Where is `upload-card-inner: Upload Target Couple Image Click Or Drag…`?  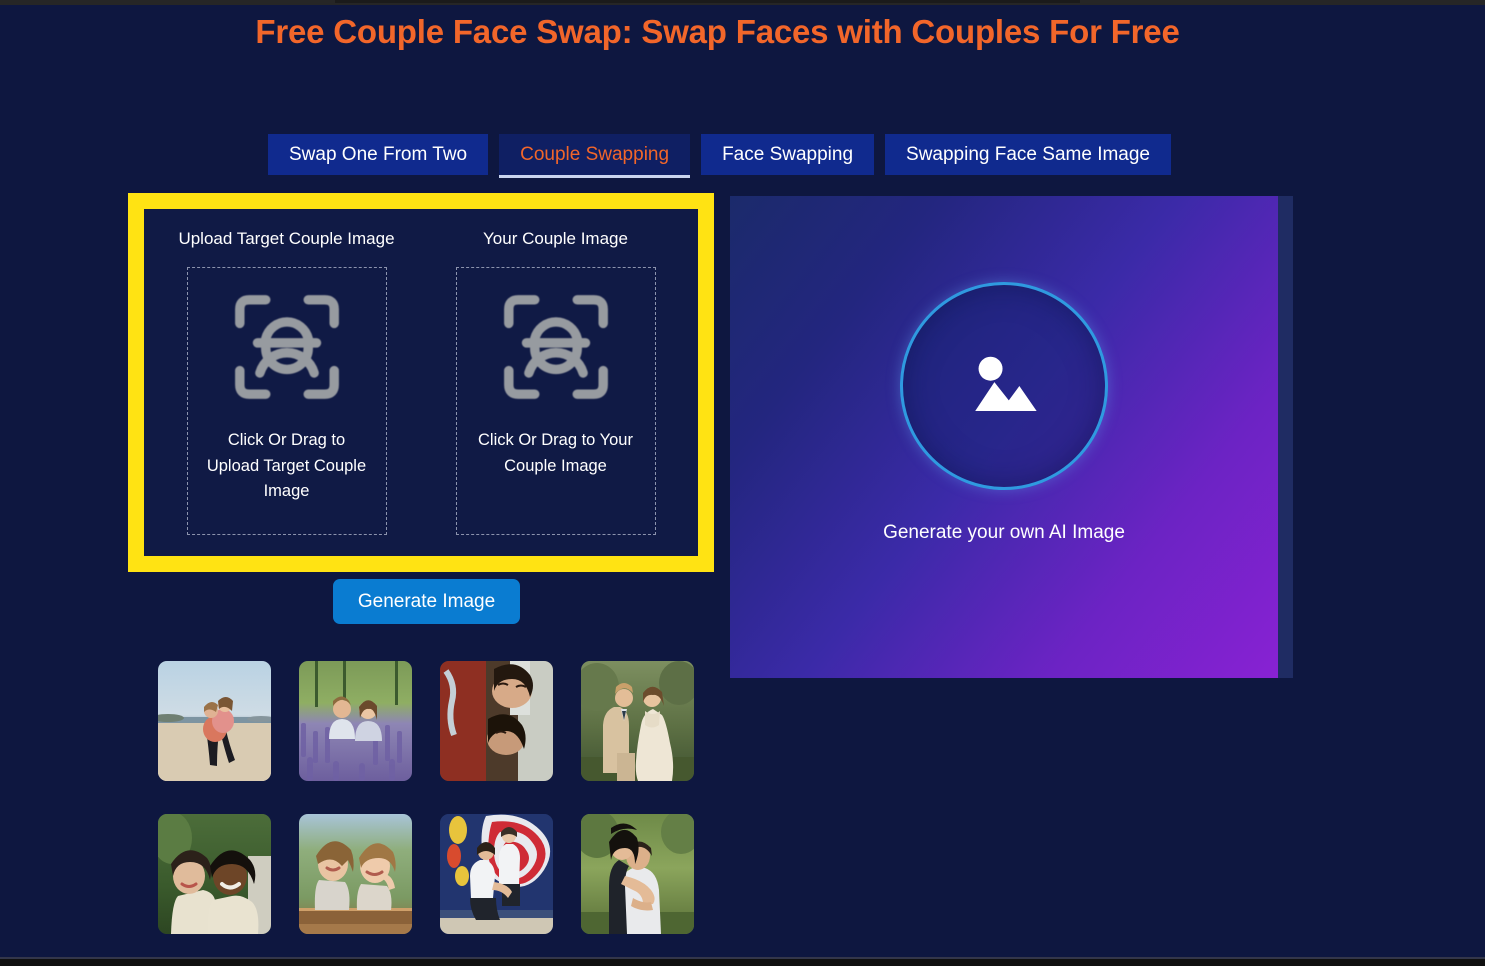
upload-card-inner: Upload Target Couple Image Click Or Drag… is located at coordinates (421, 382).